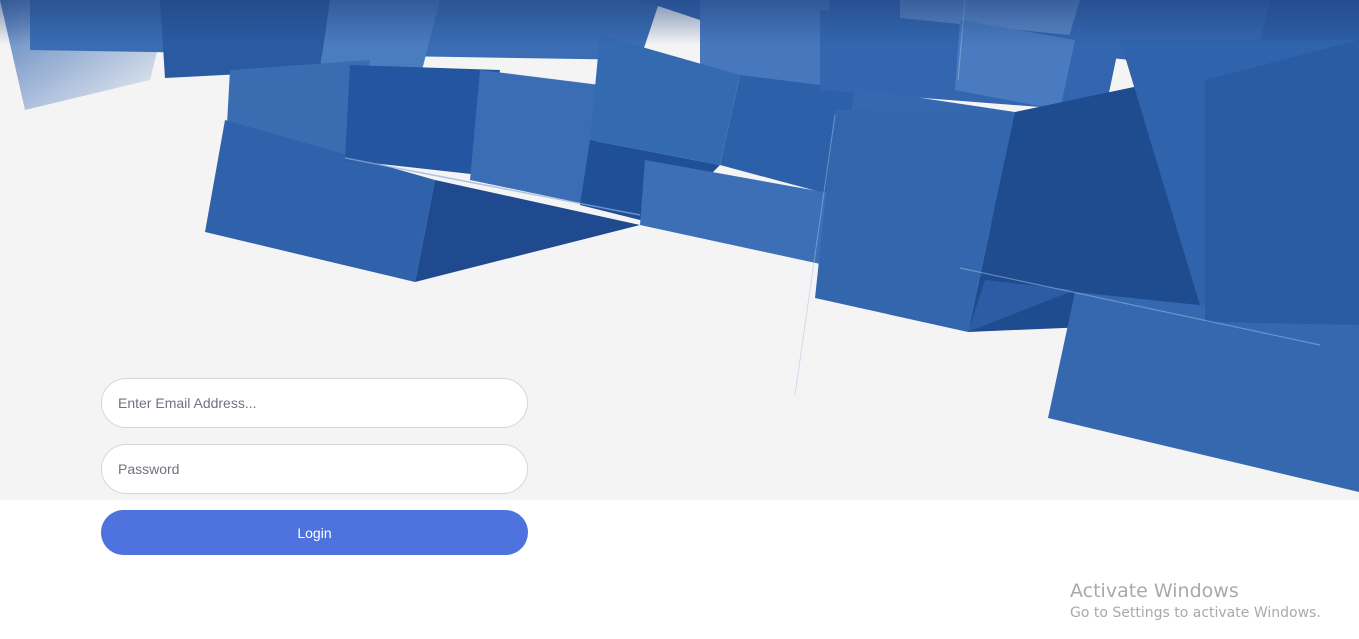 Image resolution: width=1359 pixels, height=639 pixels. Describe the element at coordinates (314, 532) in the screenshot. I see `login-button: Login` at that location.